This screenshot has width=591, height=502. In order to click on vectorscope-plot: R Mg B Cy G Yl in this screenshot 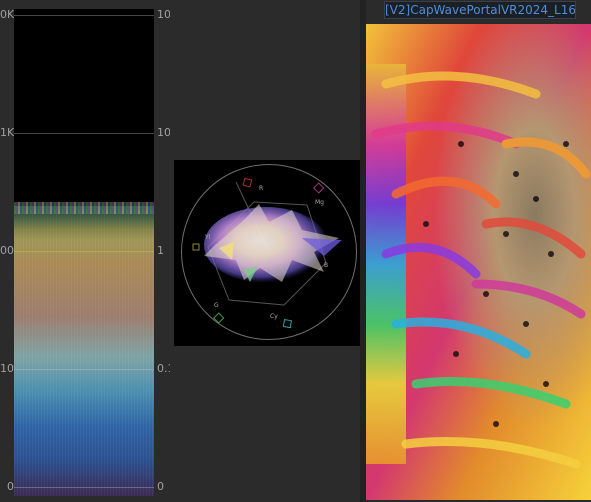, I will do `click(267, 253)`.